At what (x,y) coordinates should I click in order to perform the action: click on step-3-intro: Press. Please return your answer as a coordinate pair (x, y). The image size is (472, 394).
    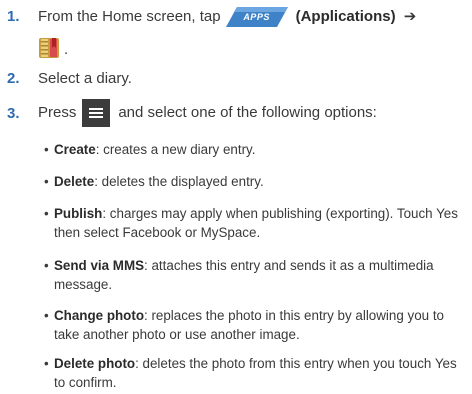
    Looking at the image, I should click on (57, 112).